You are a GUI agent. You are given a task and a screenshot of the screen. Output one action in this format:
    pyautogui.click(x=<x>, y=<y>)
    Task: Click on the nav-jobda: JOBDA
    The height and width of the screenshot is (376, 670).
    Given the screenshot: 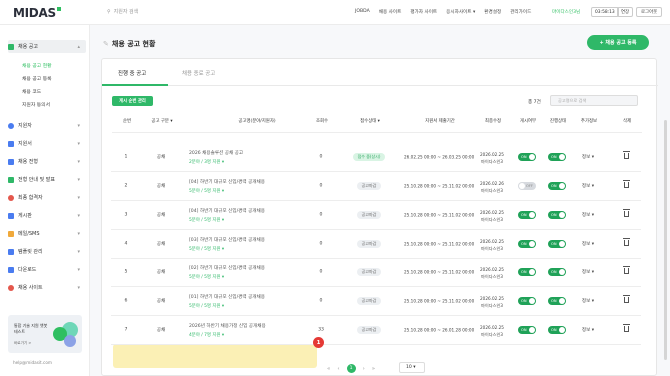 What is the action you would take?
    pyautogui.click(x=362, y=12)
    